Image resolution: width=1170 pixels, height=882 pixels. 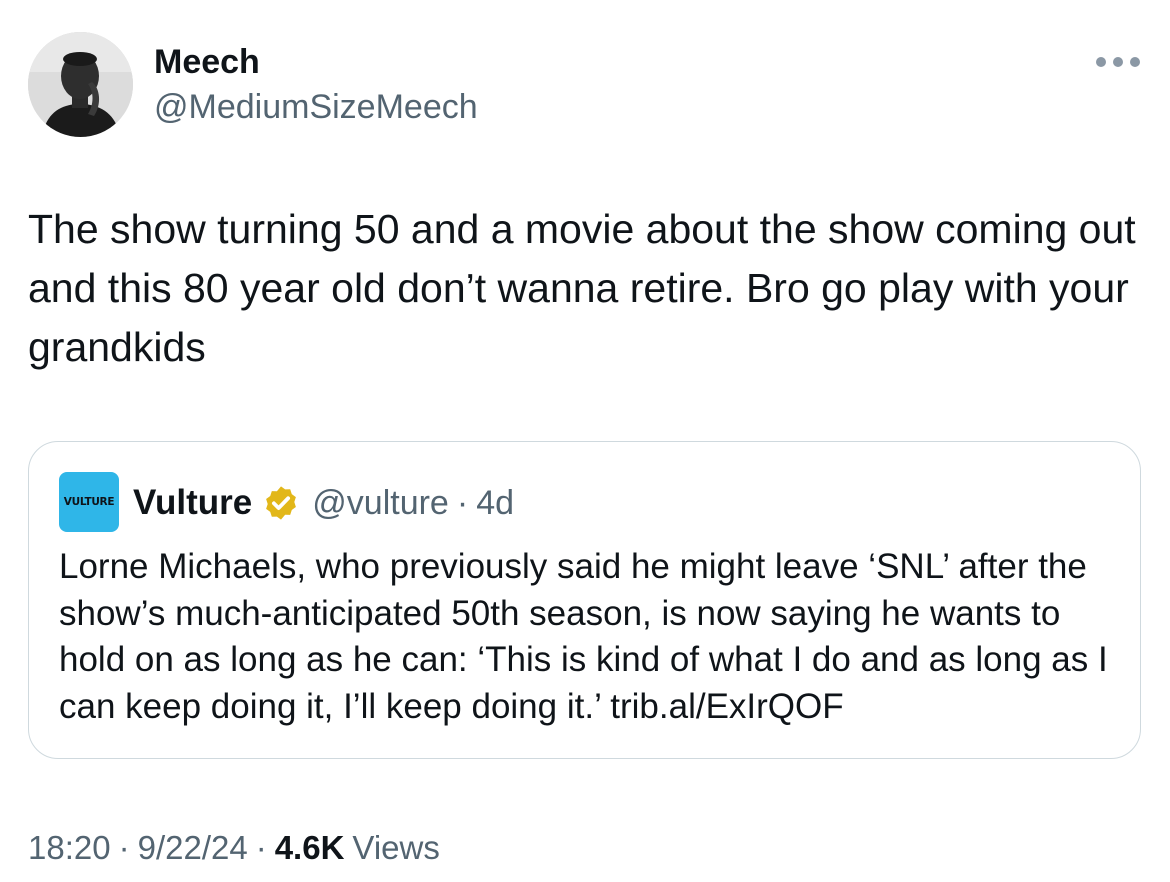 What do you see at coordinates (396, 847) in the screenshot?
I see `views-label: Views` at bounding box center [396, 847].